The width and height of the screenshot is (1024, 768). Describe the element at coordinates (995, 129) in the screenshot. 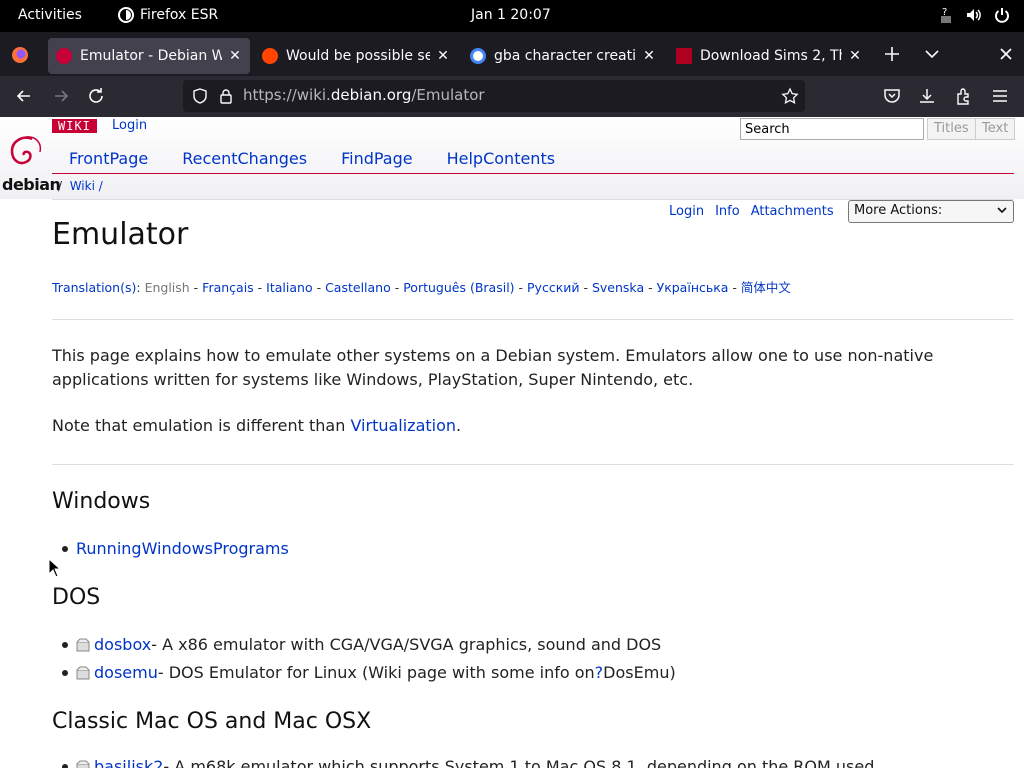

I see `text-search-button: Text` at that location.